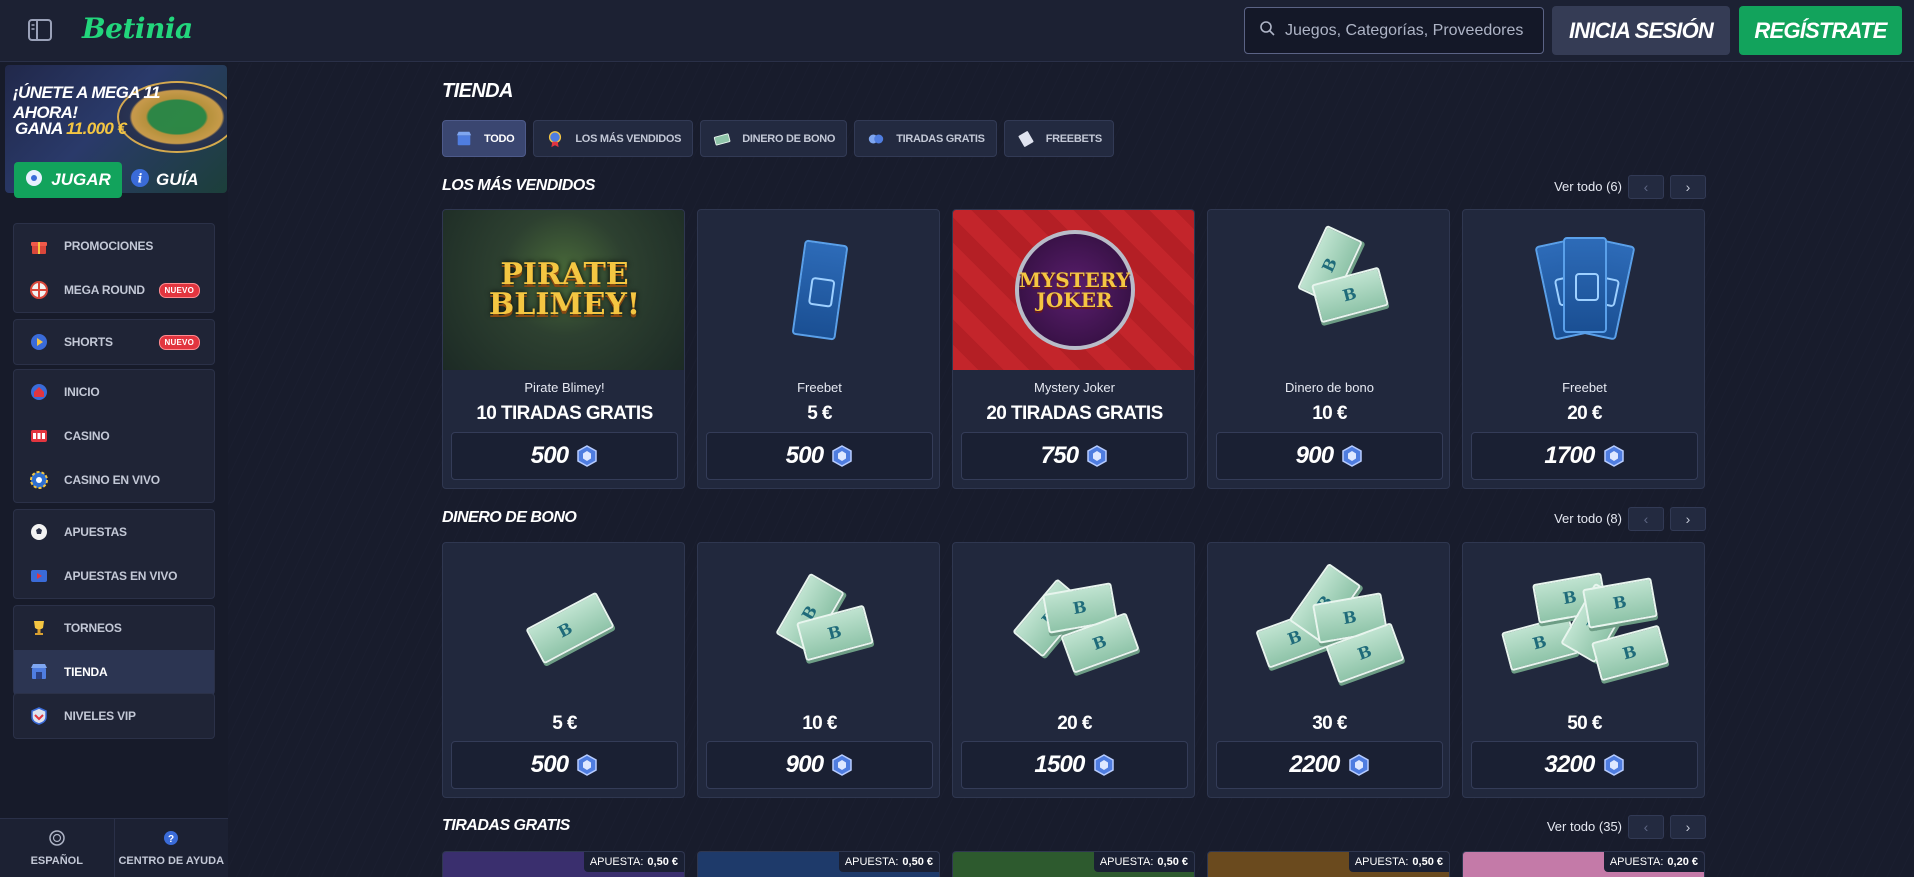 Image resolution: width=1914 pixels, height=877 pixels. I want to click on shop-icon, so click(39, 672).